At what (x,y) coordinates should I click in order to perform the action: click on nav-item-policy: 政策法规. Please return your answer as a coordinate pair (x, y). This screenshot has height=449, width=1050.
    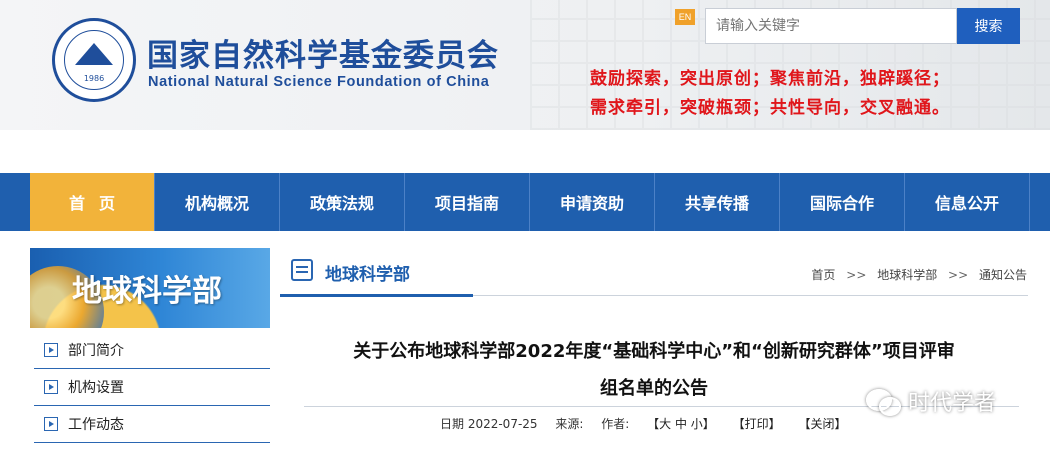
    Looking at the image, I should click on (342, 202).